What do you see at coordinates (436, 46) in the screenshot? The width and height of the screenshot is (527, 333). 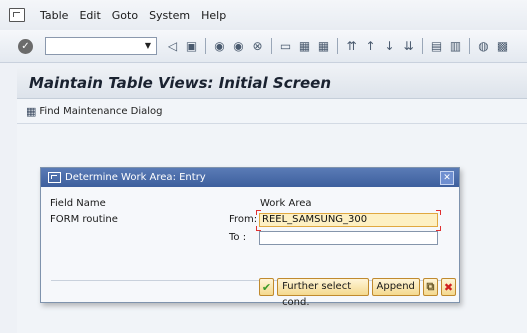 I see `new-session-icon: ▤` at bounding box center [436, 46].